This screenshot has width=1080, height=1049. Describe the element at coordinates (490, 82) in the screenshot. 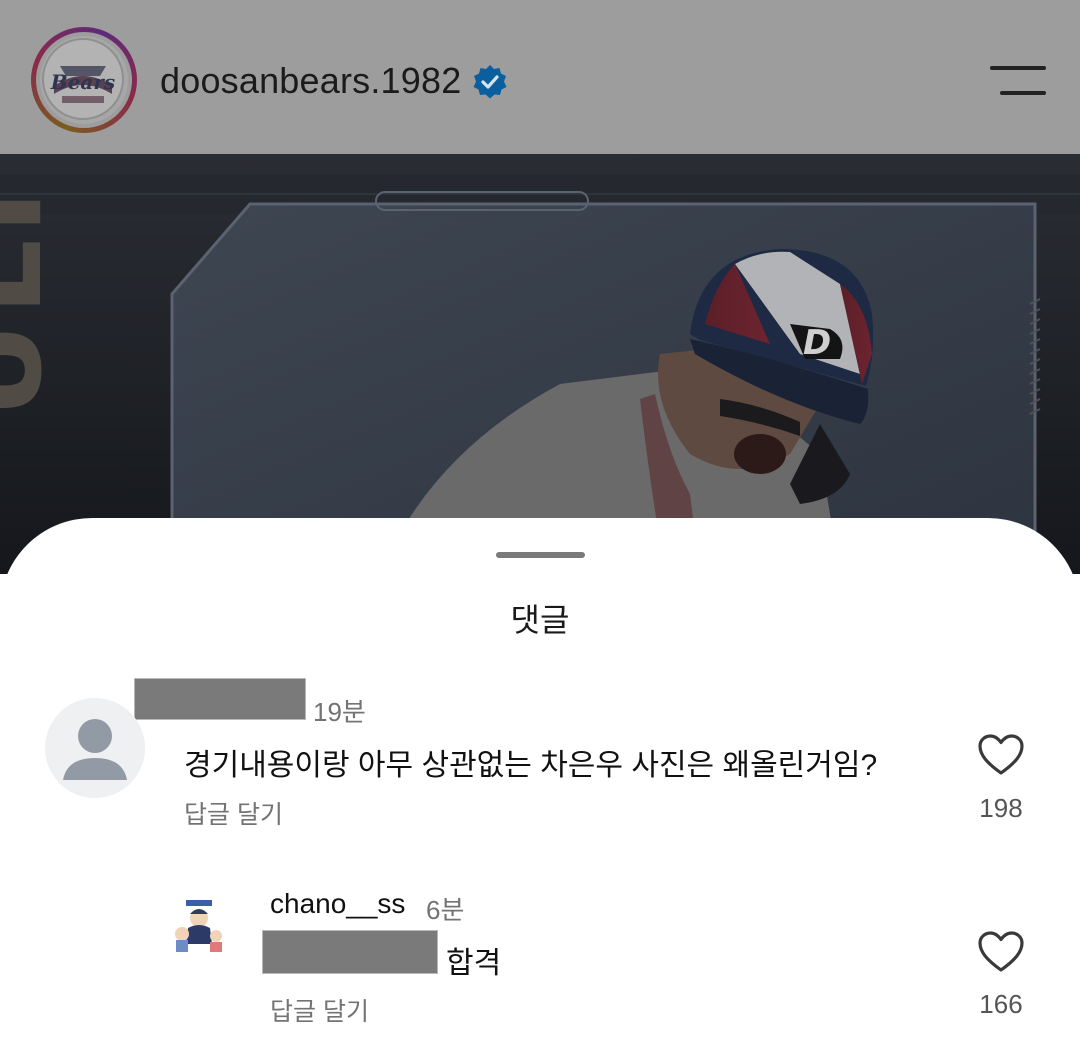

I see `verified-badge-icon` at that location.